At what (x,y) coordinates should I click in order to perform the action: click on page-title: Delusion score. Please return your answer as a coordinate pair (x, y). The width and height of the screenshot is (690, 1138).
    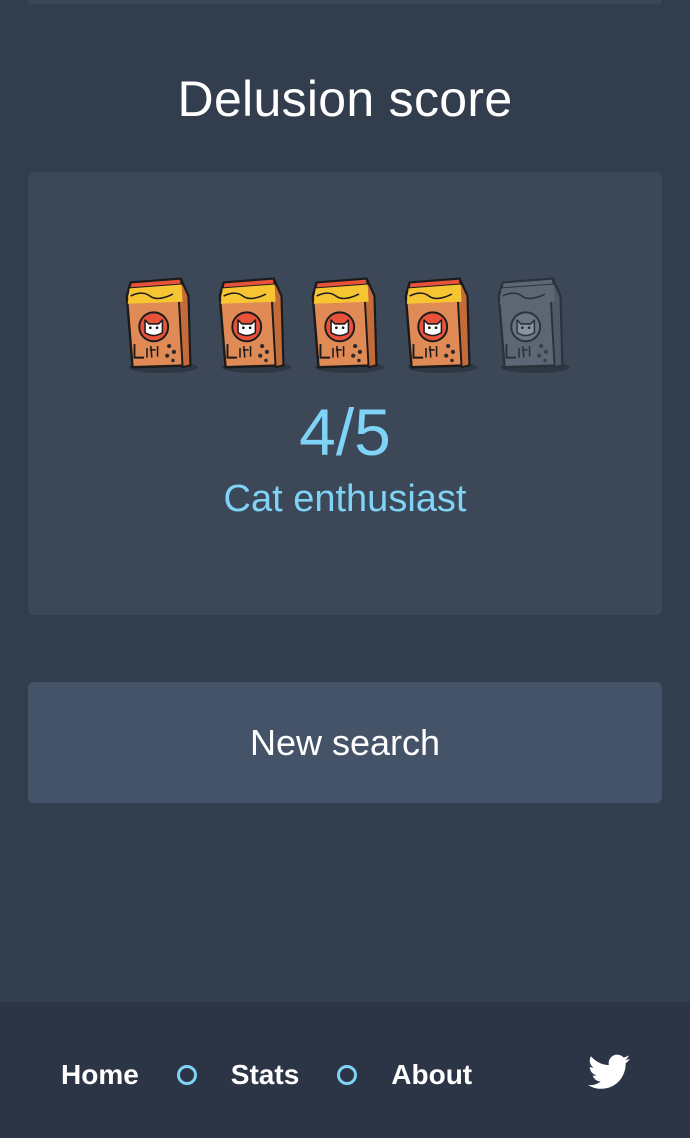
    Looking at the image, I should click on (345, 99).